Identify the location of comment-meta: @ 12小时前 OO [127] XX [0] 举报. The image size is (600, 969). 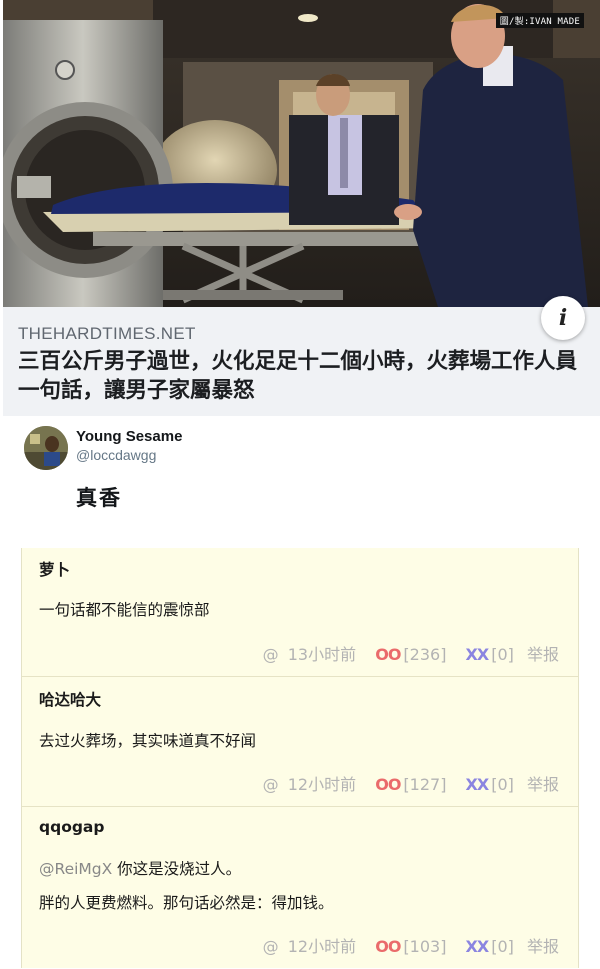
(407, 783).